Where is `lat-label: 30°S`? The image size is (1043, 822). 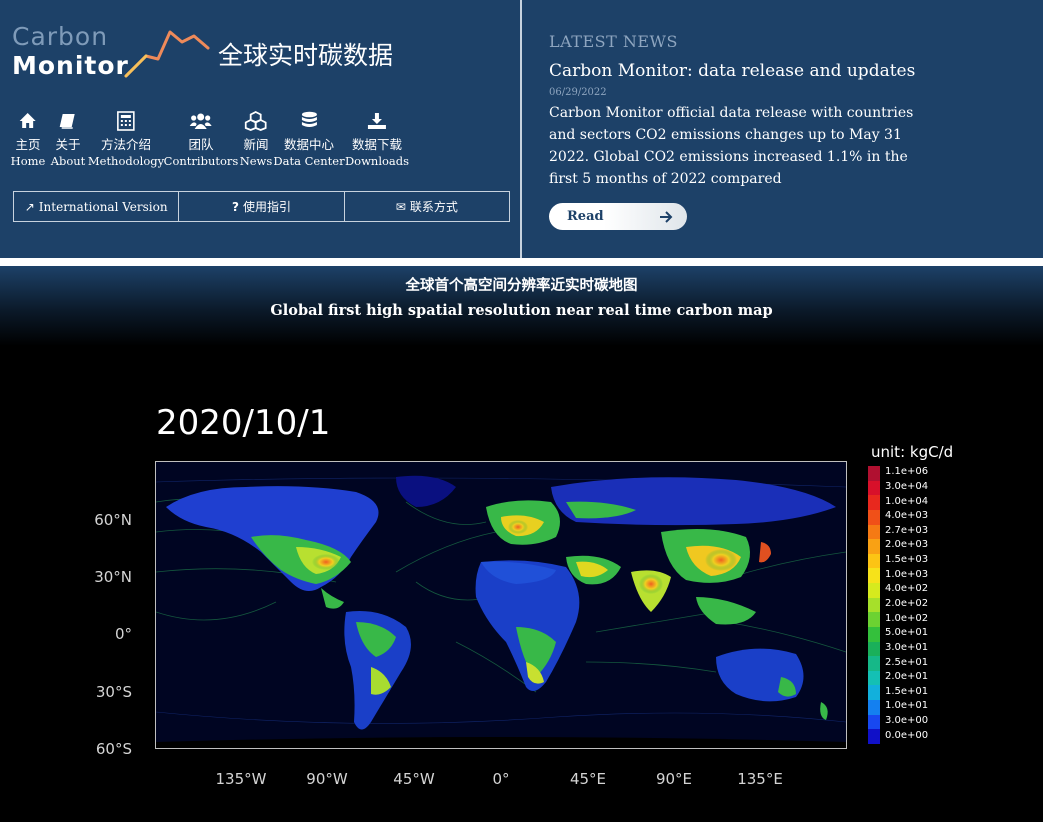
lat-label: 30°S is located at coordinates (113, 692).